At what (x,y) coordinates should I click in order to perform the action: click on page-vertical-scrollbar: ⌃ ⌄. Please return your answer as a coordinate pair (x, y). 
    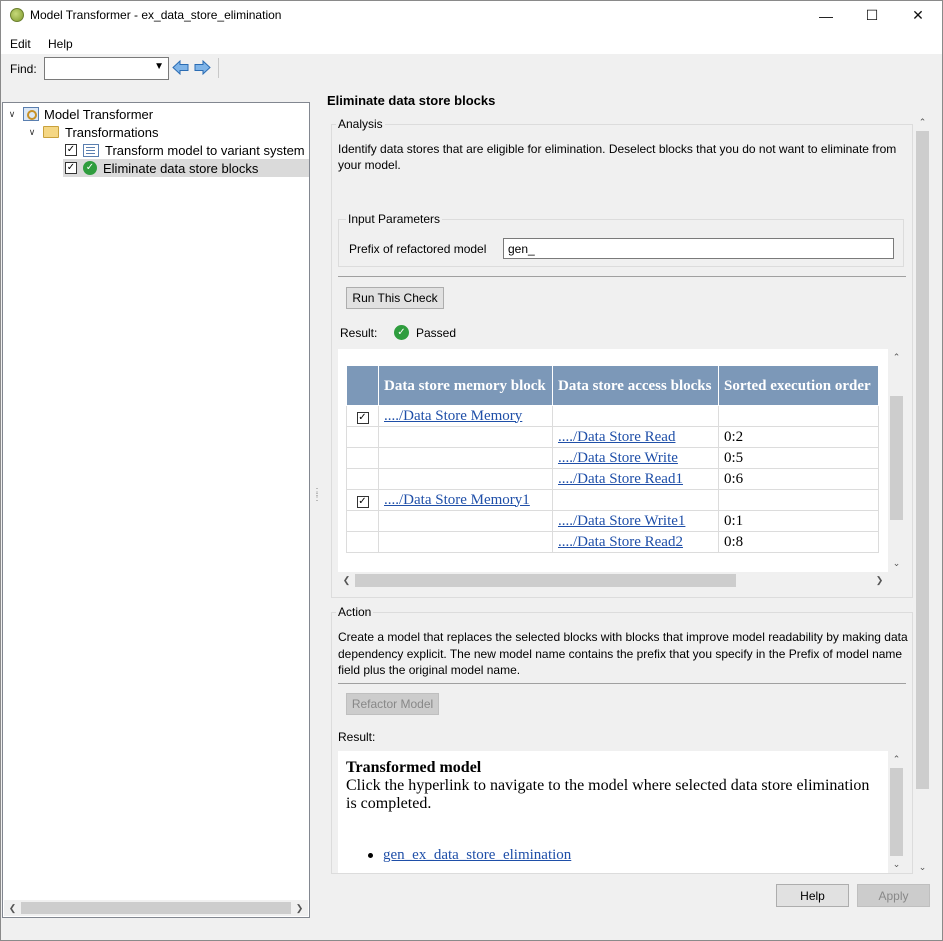
    Looking at the image, I should click on (922, 495).